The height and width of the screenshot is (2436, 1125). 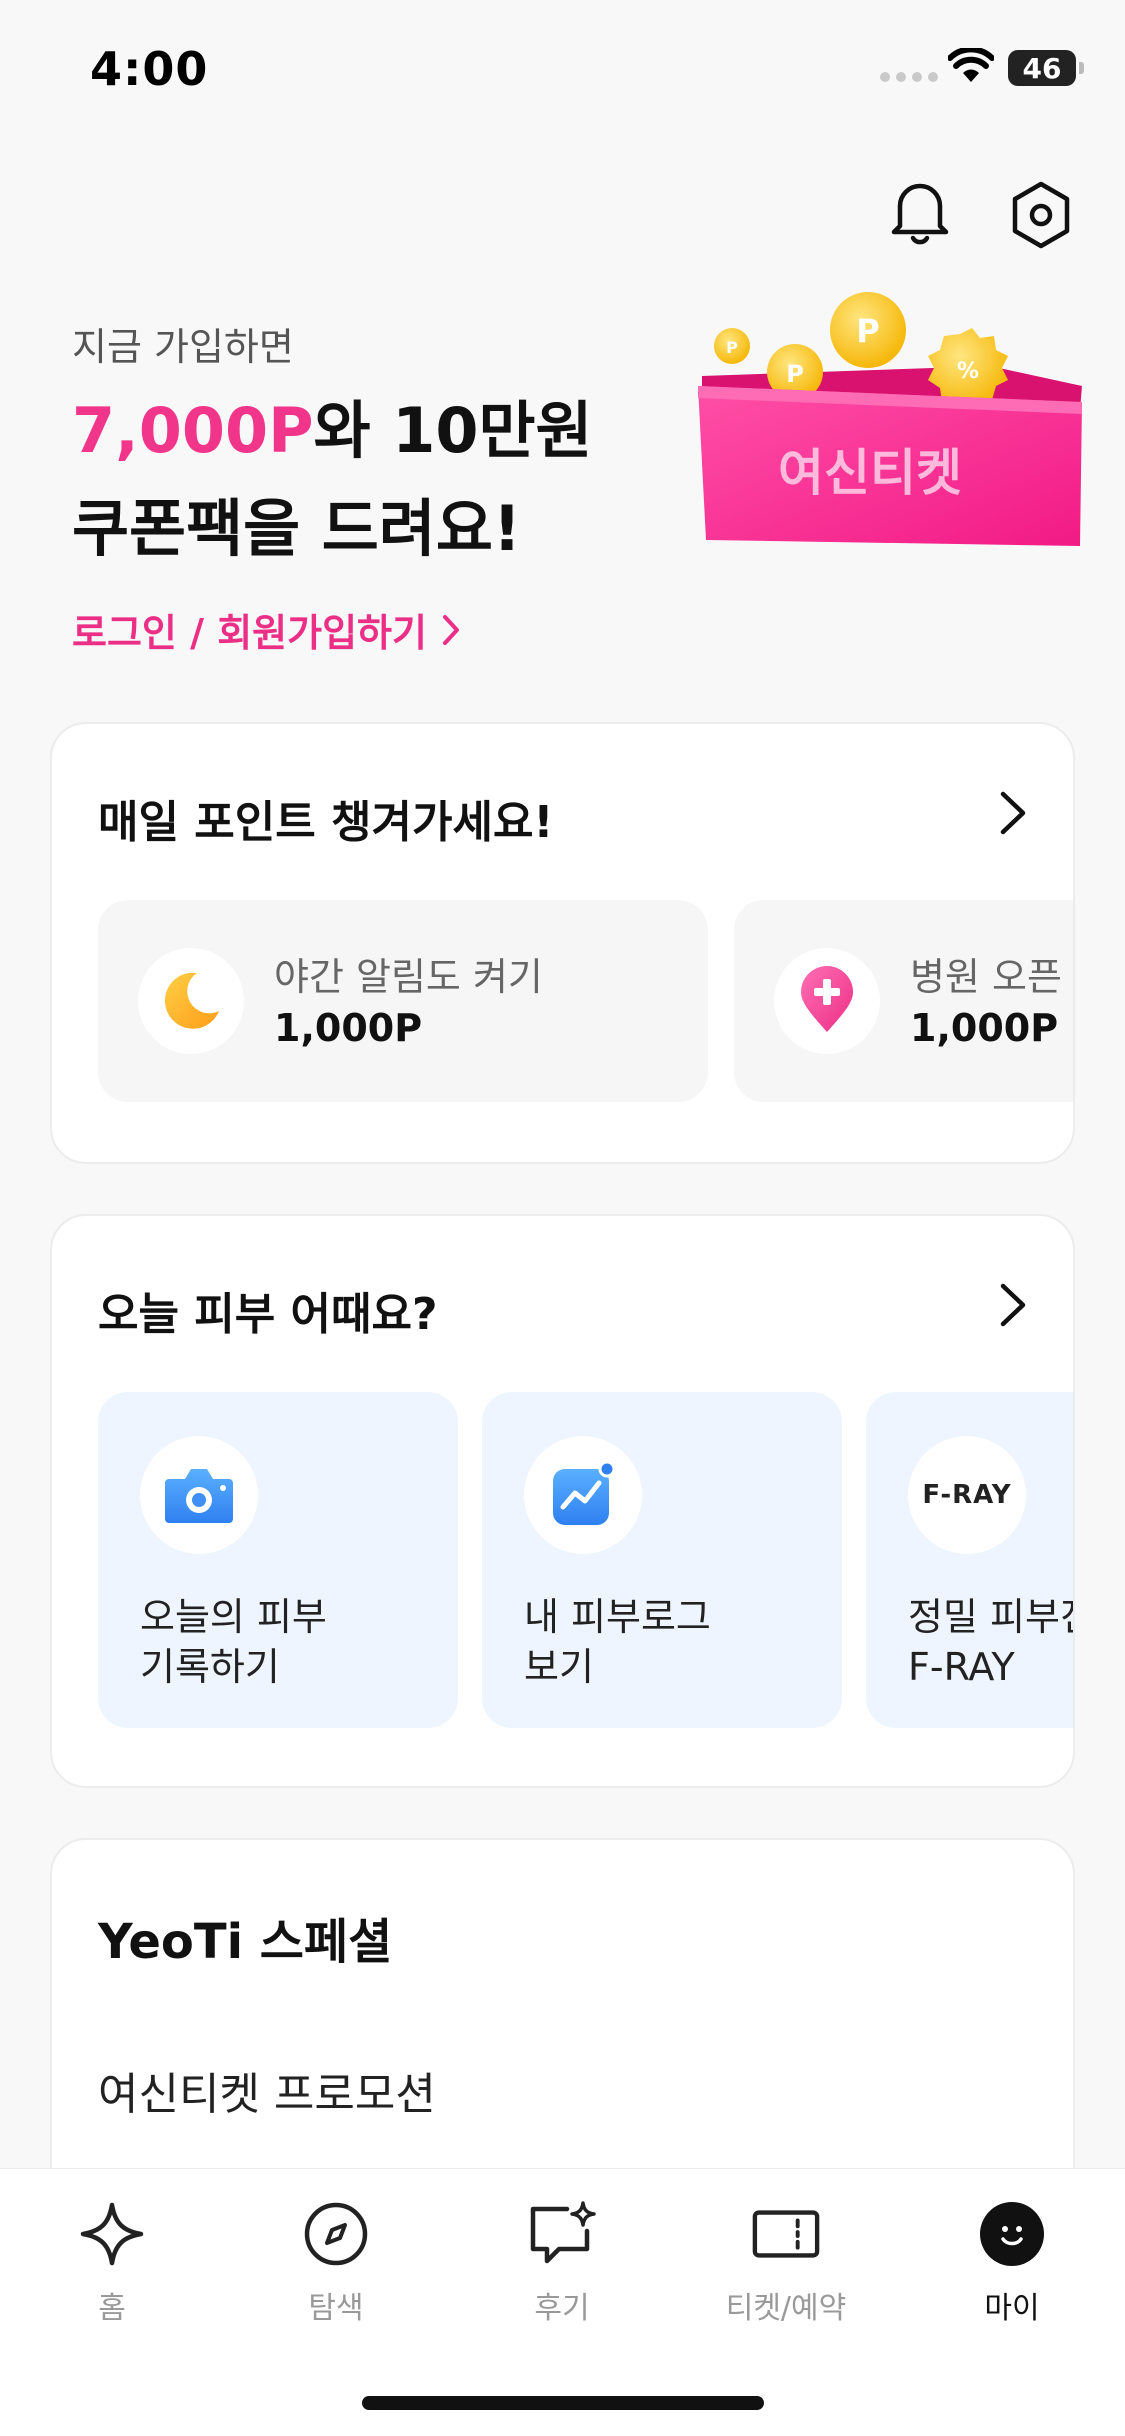 I want to click on skin-item-line2: 기록하기, so click(x=210, y=1667).